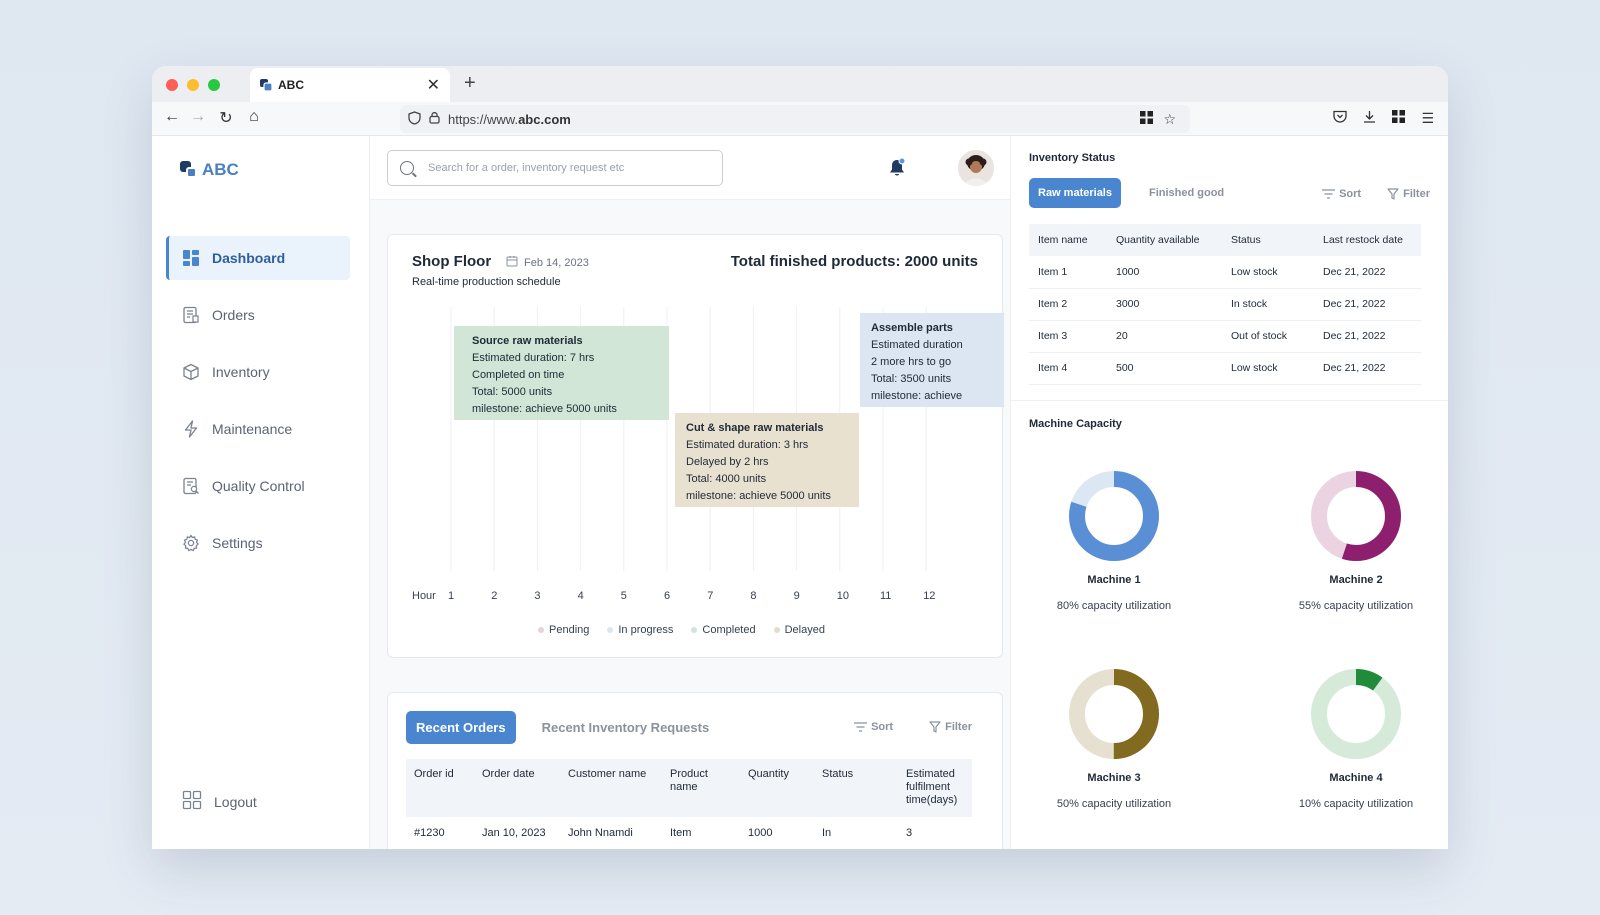  I want to click on table-cell: Item 3, so click(1068, 336).